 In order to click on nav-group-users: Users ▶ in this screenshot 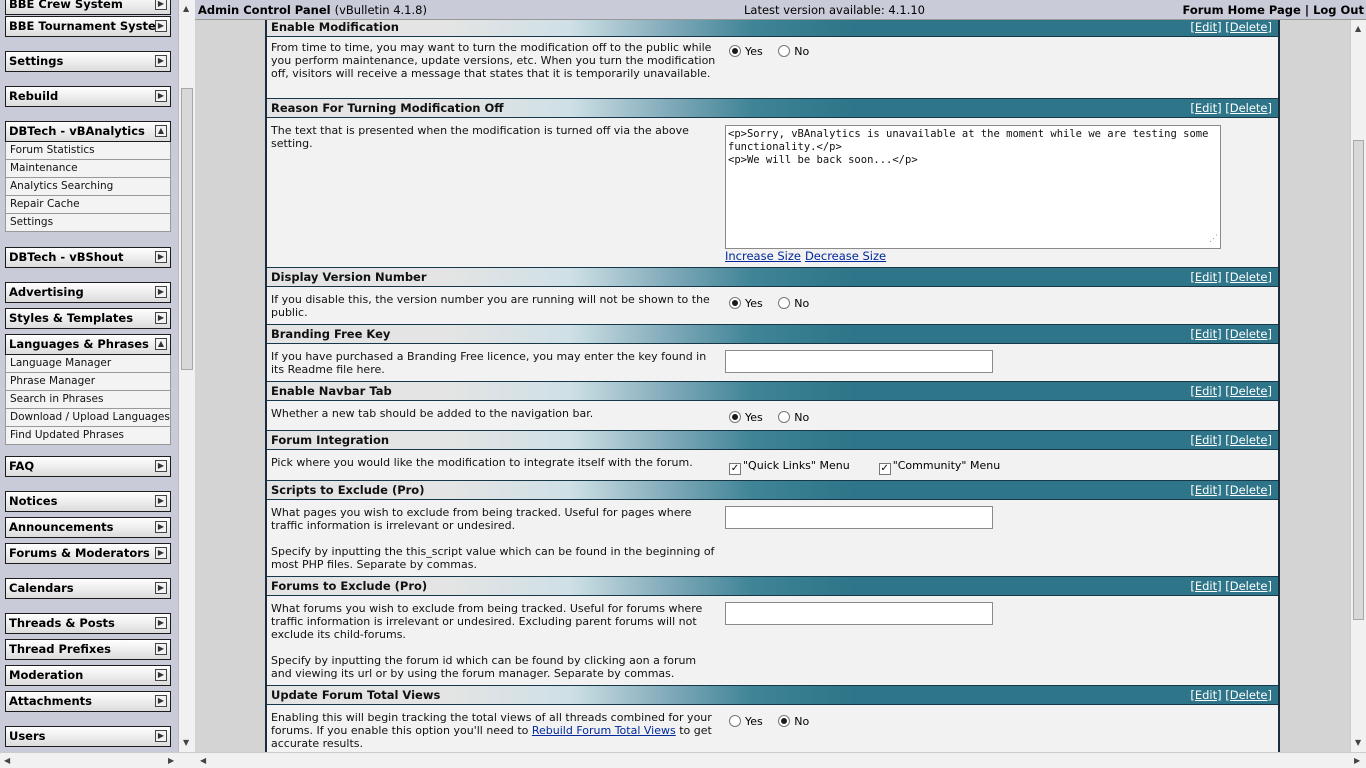, I will do `click(88, 736)`.